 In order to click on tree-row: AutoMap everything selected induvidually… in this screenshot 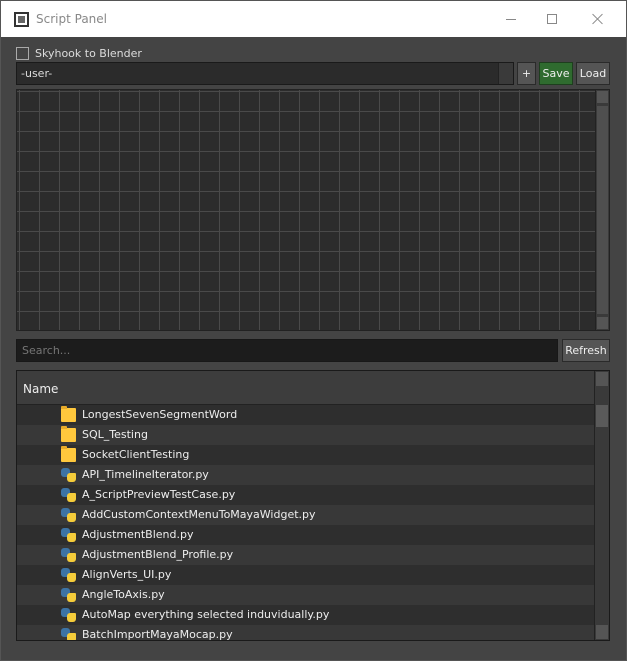, I will do `click(306, 615)`.